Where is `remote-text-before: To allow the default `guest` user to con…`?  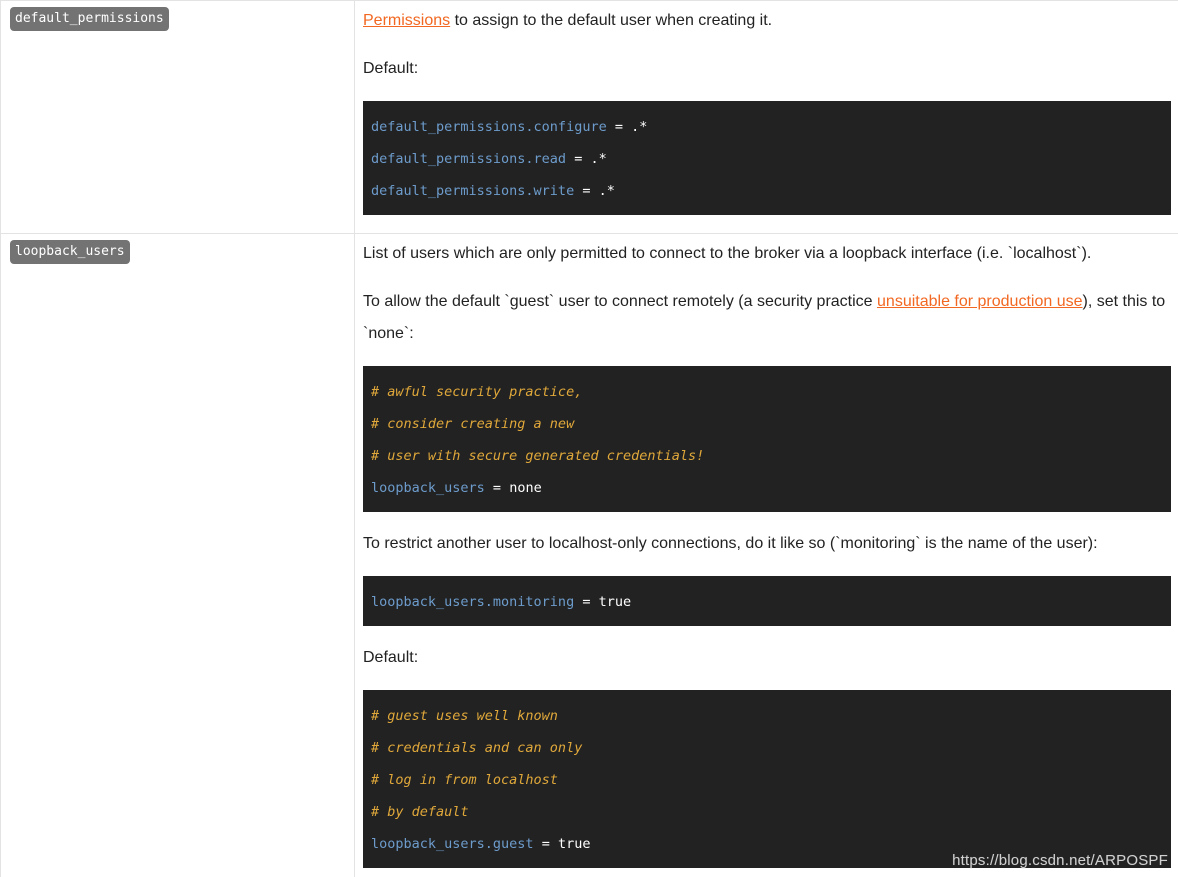
remote-text-before: To allow the default `guest` user to con… is located at coordinates (620, 301).